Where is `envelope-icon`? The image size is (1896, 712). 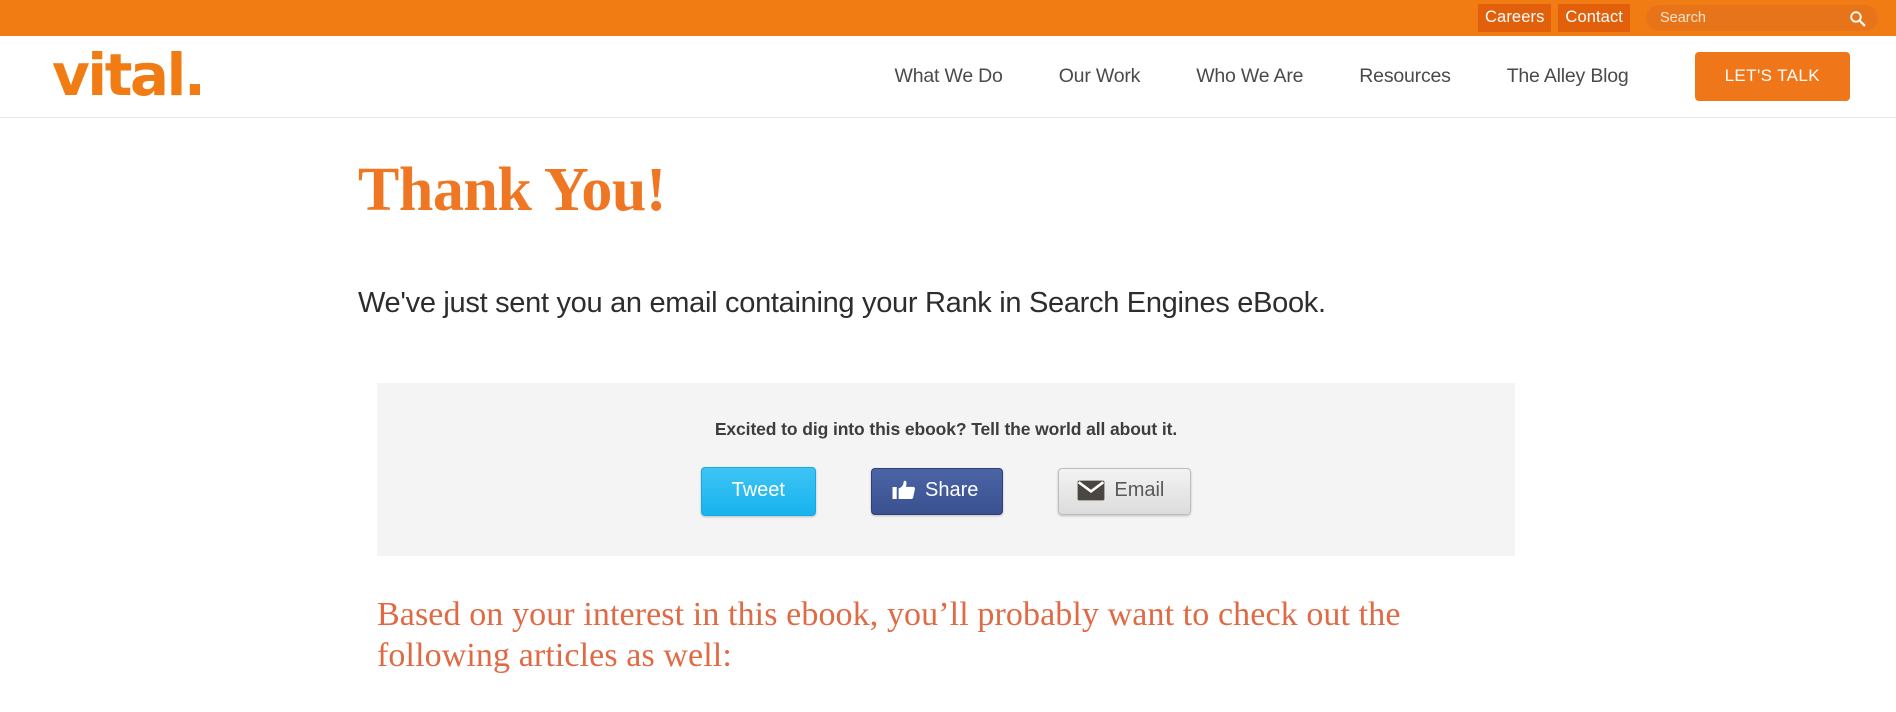
envelope-icon is located at coordinates (1091, 490).